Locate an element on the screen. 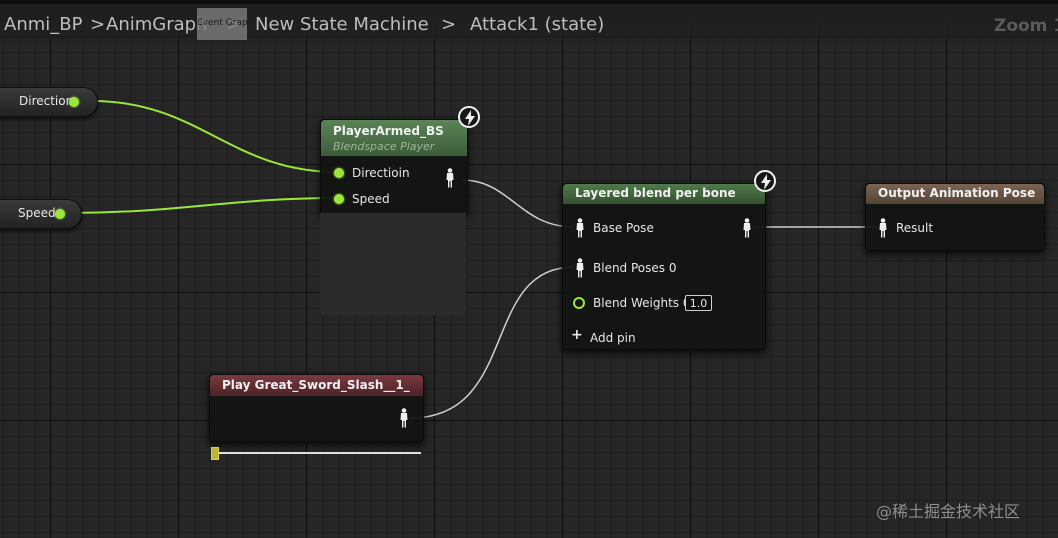 The height and width of the screenshot is (538, 1058). blendspace-direction-input-pin is located at coordinates (339, 173).